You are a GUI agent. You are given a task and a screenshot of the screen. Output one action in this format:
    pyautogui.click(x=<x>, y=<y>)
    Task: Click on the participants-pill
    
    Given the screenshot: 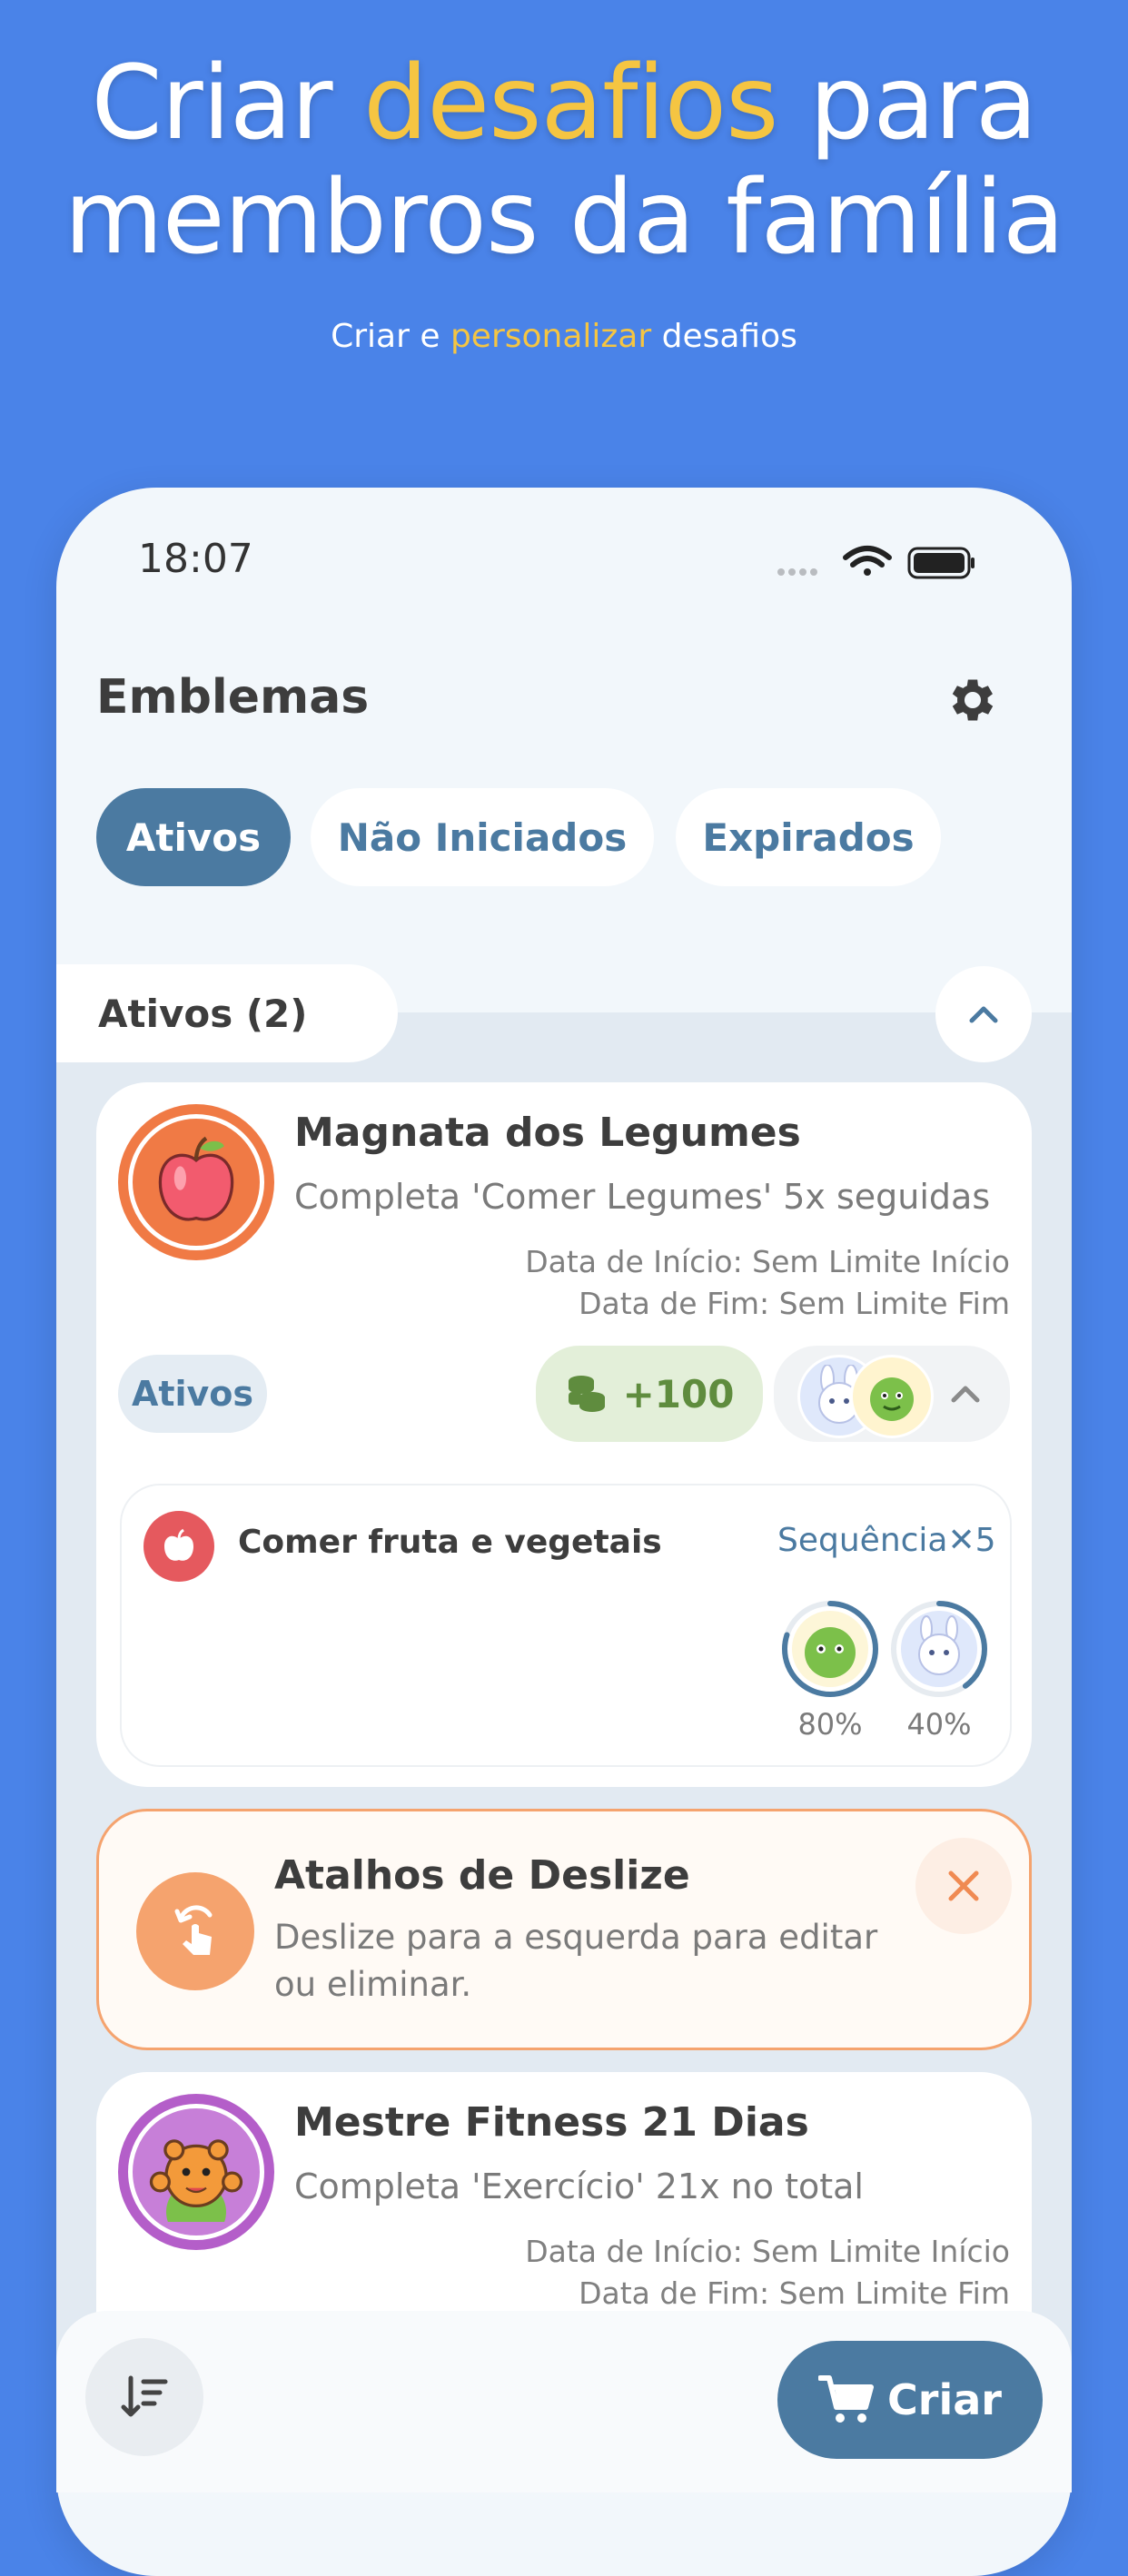 What is the action you would take?
    pyautogui.click(x=892, y=1394)
    